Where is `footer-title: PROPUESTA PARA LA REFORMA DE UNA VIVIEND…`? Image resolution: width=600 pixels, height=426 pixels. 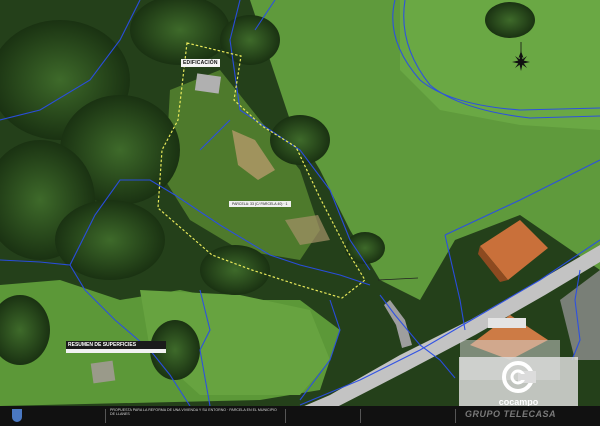 footer-title: PROPUESTA PARA LA REFORMA DE UNA VIVIEND… is located at coordinates (193, 412).